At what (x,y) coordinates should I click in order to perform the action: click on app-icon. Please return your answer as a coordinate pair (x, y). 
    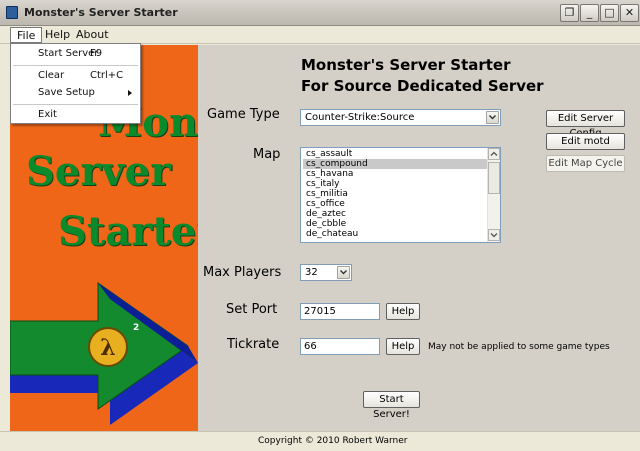
    Looking at the image, I should click on (12, 12).